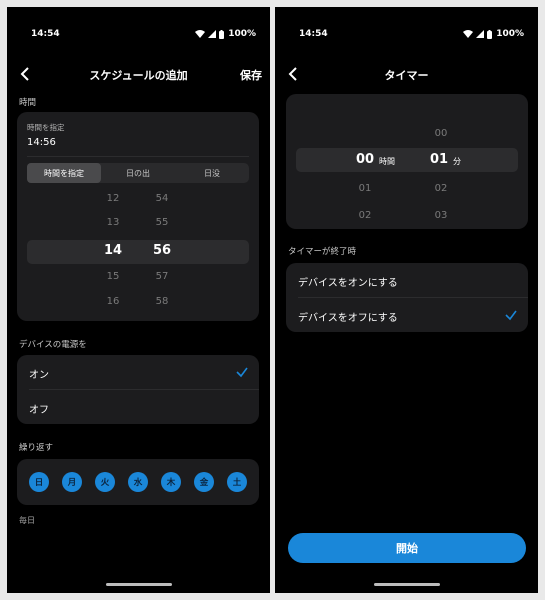  Describe the element at coordinates (439, 159) in the screenshot. I see `minute-selected: 01` at that location.